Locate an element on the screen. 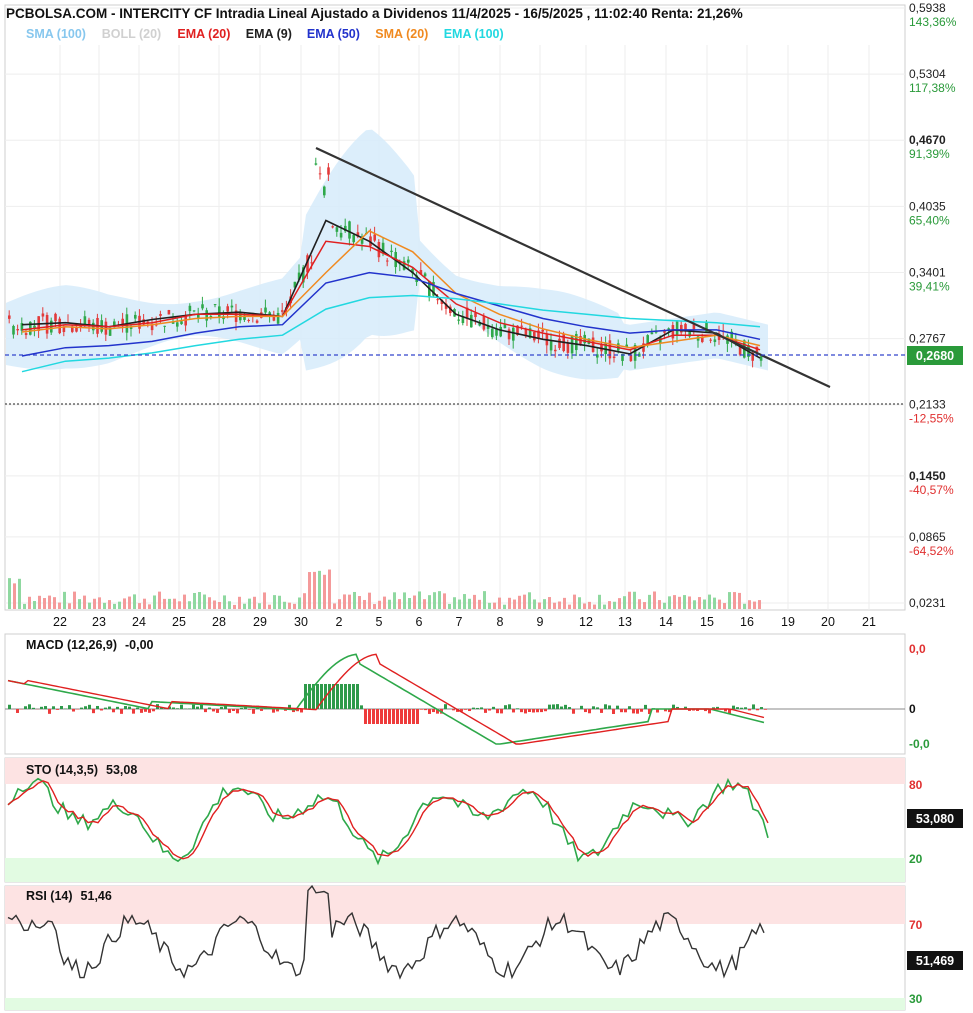  price-tick: 0,2133 is located at coordinates (927, 405).